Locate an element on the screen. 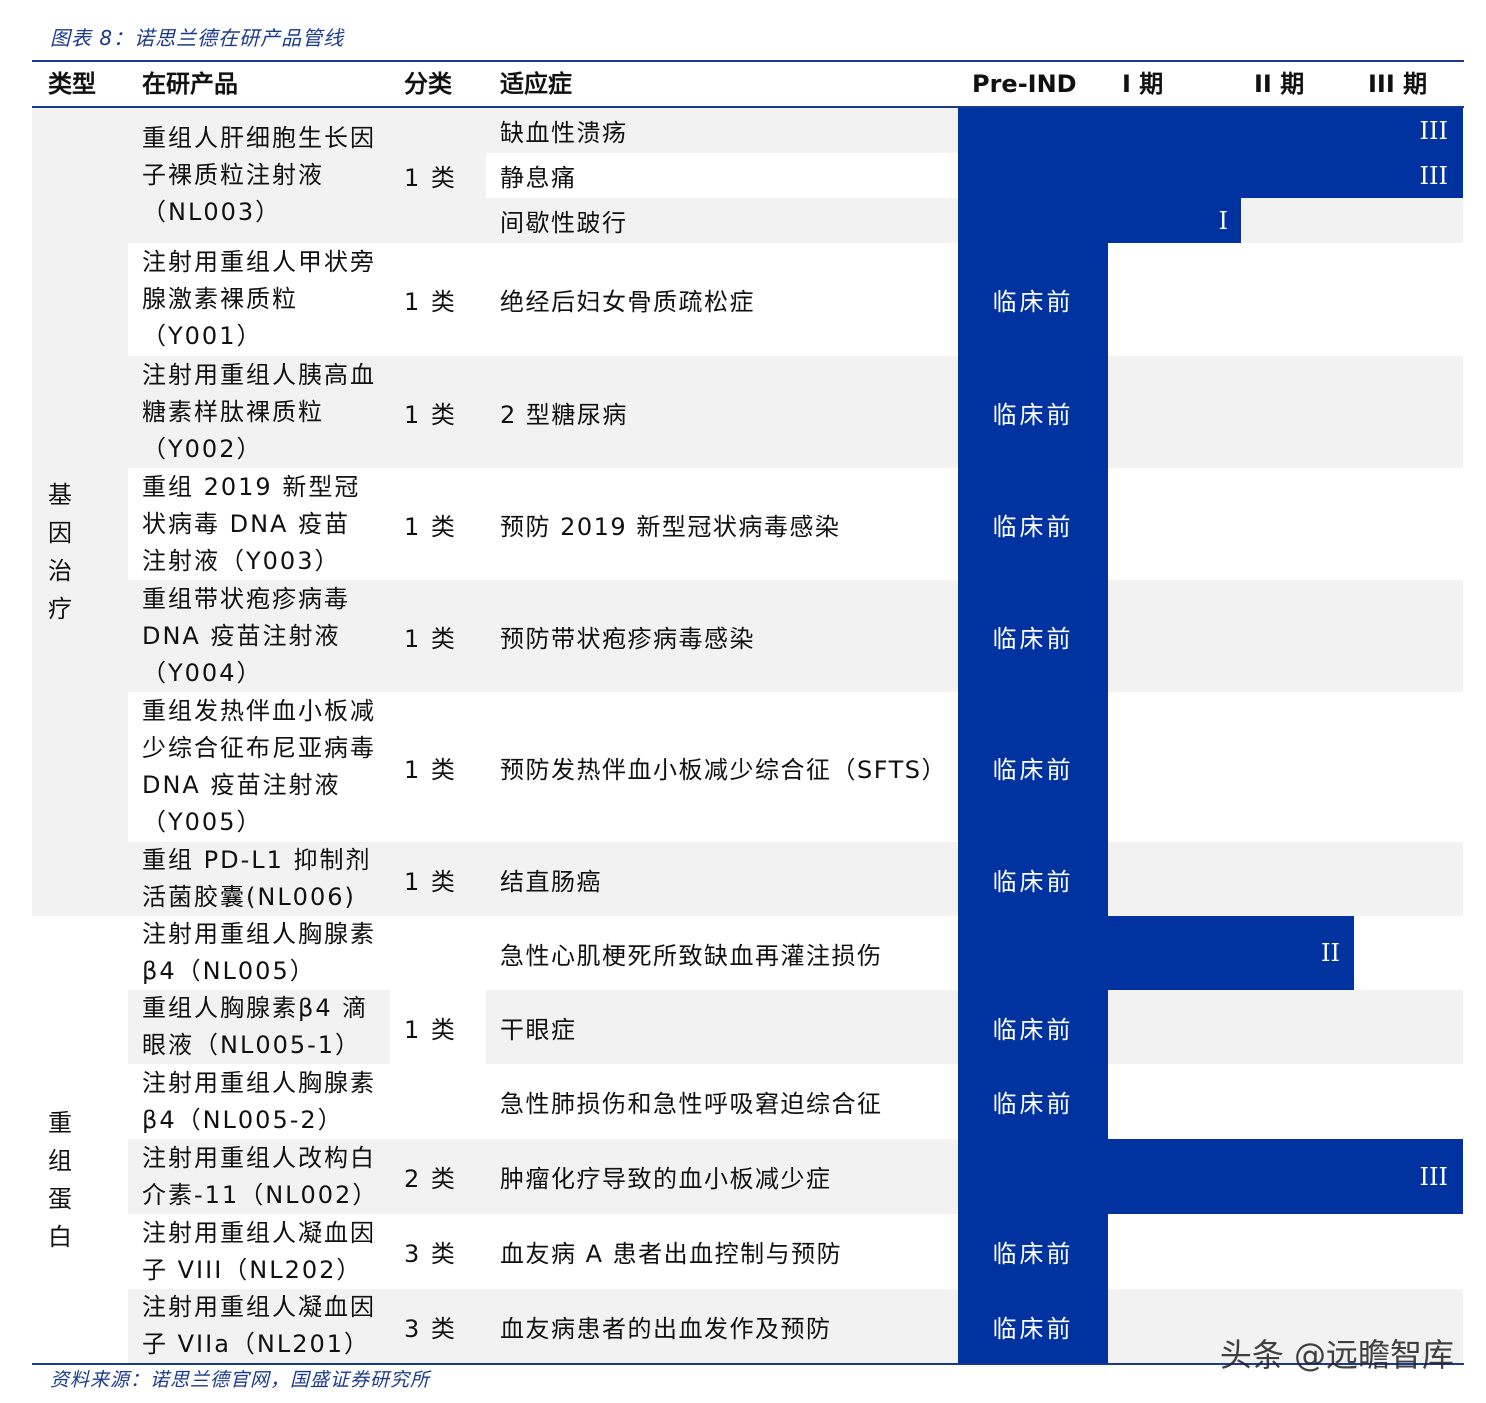 This screenshot has width=1486, height=1403. header-phase2: II 期 is located at coordinates (1279, 84).